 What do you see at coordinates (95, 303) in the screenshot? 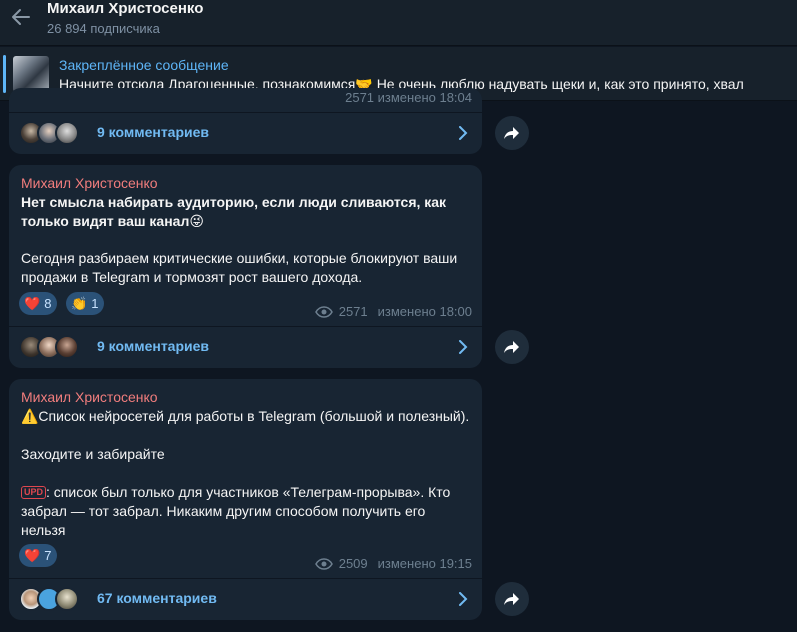
I see `reaction-count: 1` at bounding box center [95, 303].